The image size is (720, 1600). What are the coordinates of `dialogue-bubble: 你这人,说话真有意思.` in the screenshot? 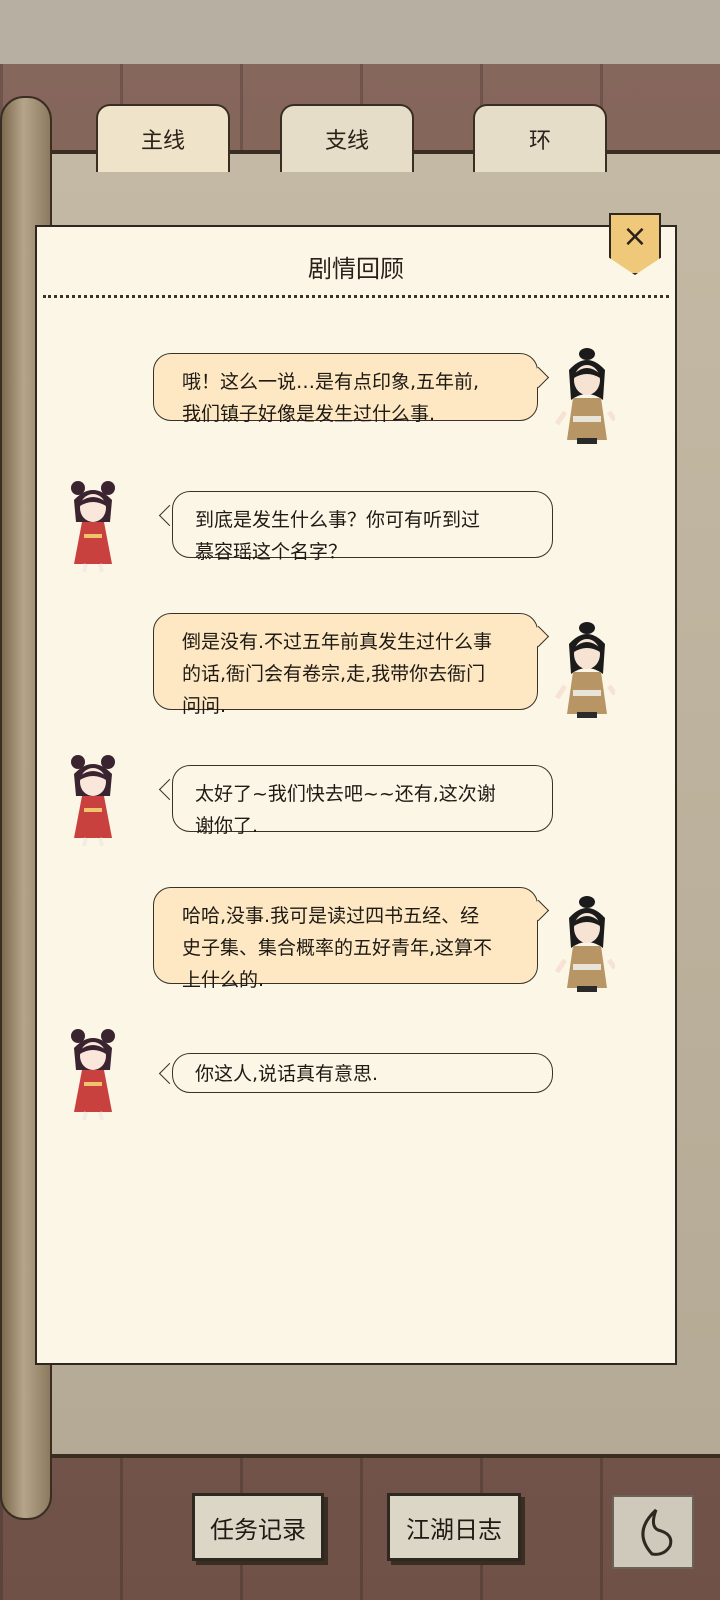 It's located at (362, 1073).